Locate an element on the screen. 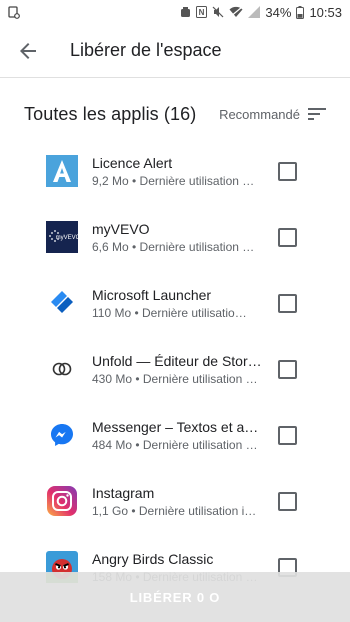 The image size is (350, 622). arrow-back-icon is located at coordinates (28, 50).